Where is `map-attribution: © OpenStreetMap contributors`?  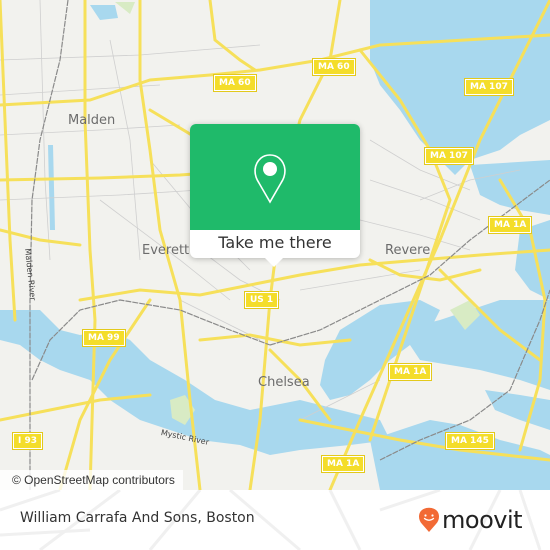 map-attribution: © OpenStreetMap contributors is located at coordinates (91, 480).